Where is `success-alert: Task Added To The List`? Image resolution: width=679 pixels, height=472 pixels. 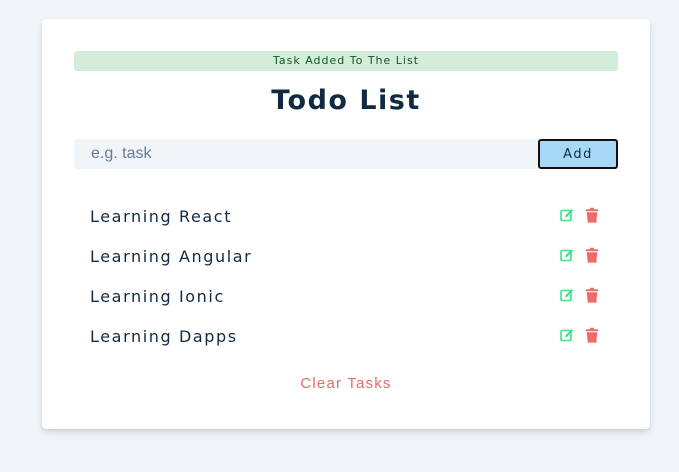
success-alert: Task Added To The List is located at coordinates (346, 61).